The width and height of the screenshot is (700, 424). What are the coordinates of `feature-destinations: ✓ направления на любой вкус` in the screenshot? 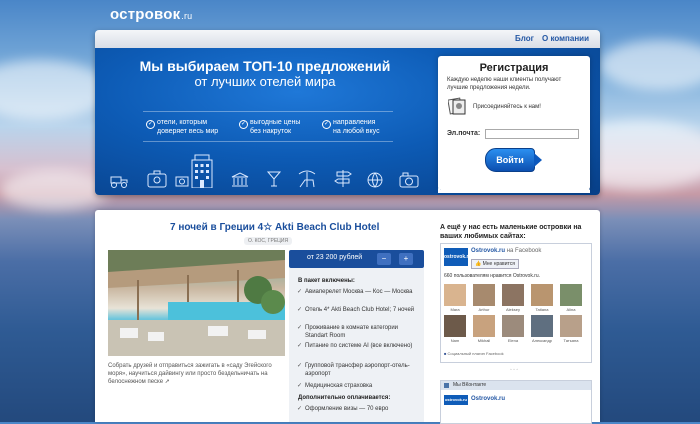 It's located at (351, 127).